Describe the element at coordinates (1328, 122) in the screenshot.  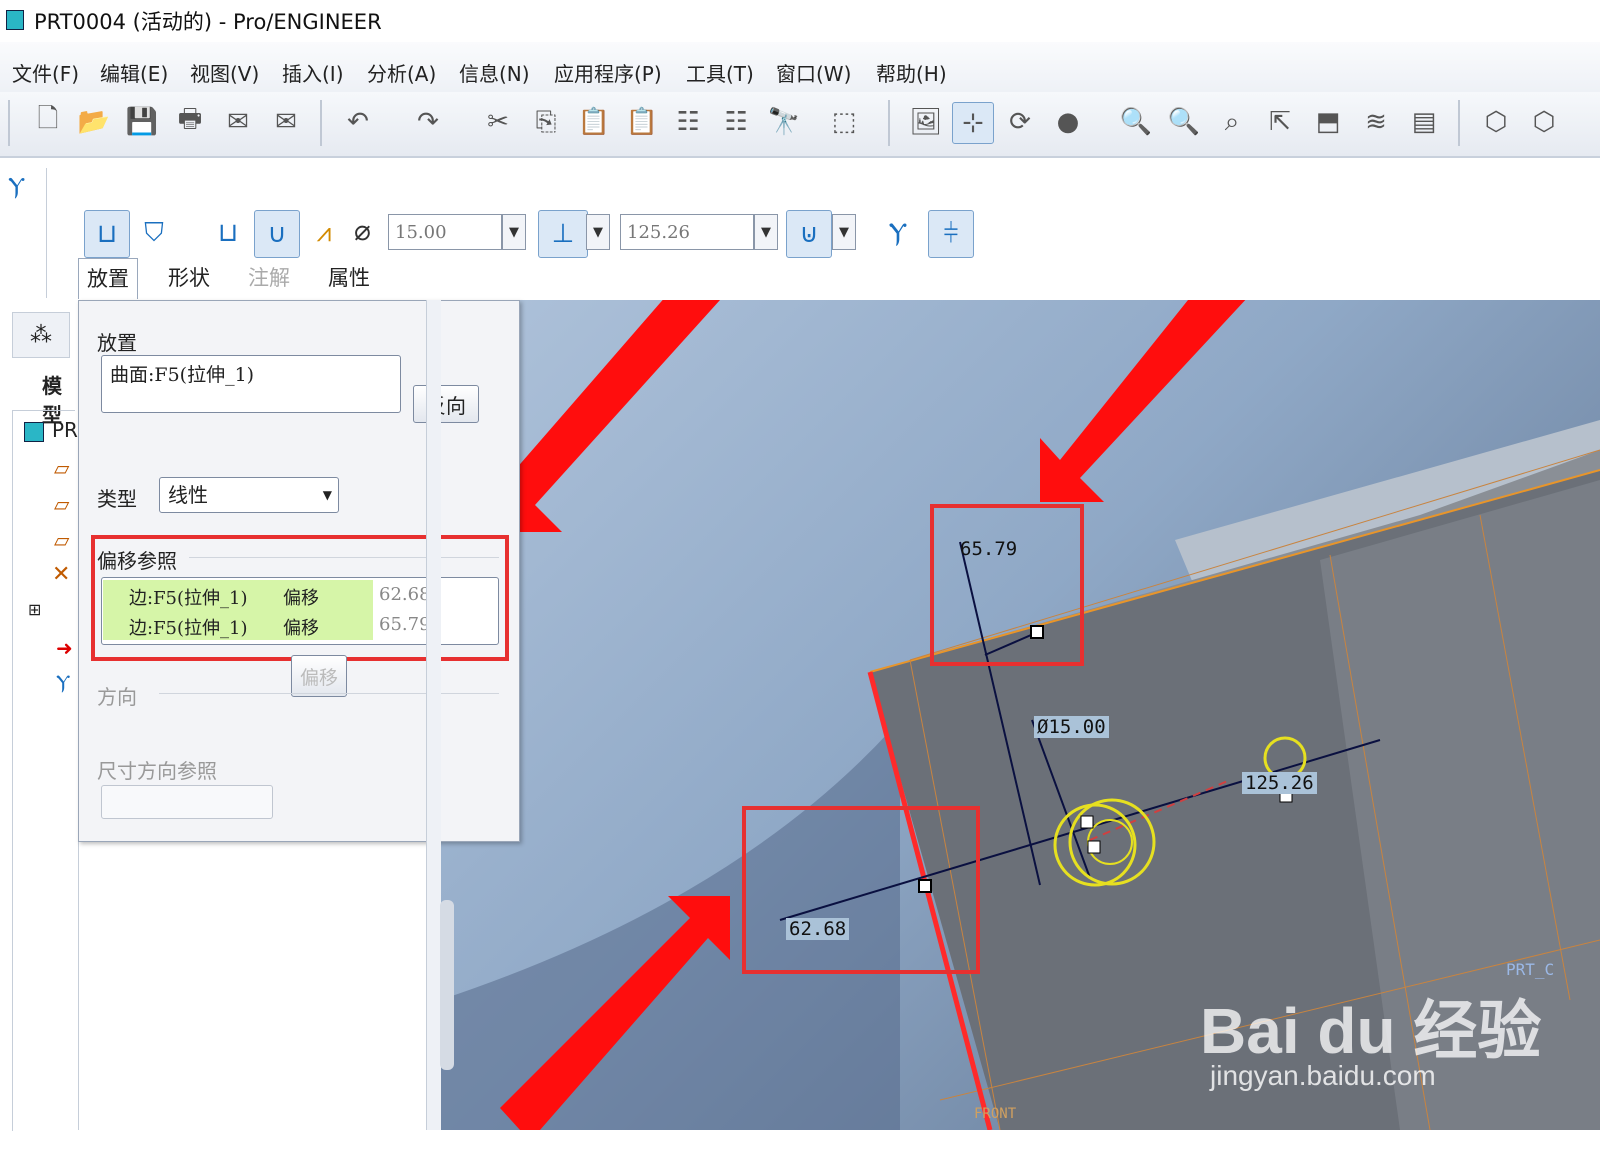
I see `saved-views-icon: ⬒` at that location.